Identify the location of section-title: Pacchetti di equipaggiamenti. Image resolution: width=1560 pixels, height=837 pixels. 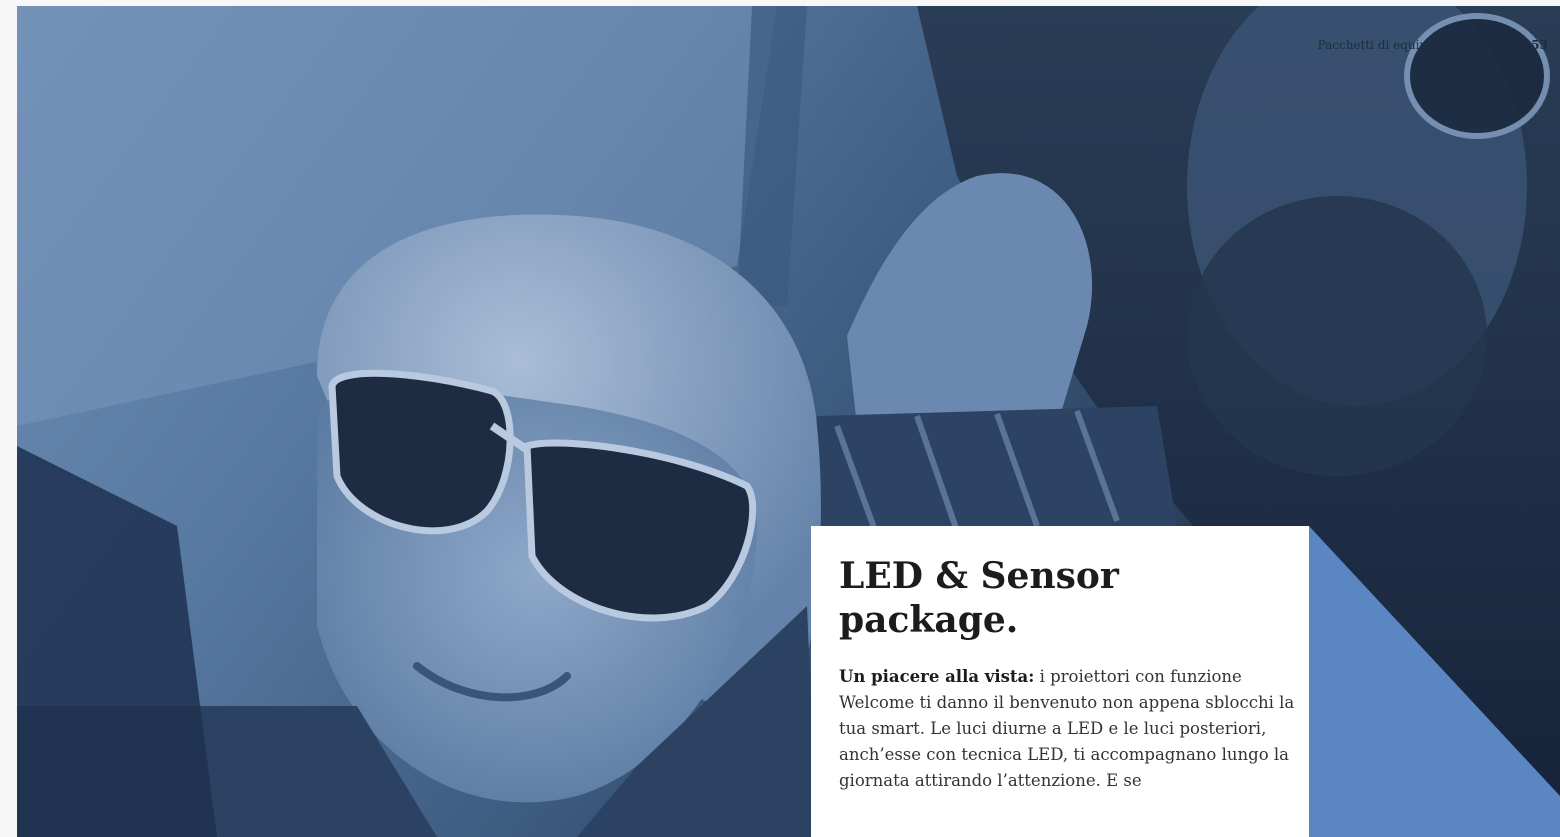
(1406, 45).